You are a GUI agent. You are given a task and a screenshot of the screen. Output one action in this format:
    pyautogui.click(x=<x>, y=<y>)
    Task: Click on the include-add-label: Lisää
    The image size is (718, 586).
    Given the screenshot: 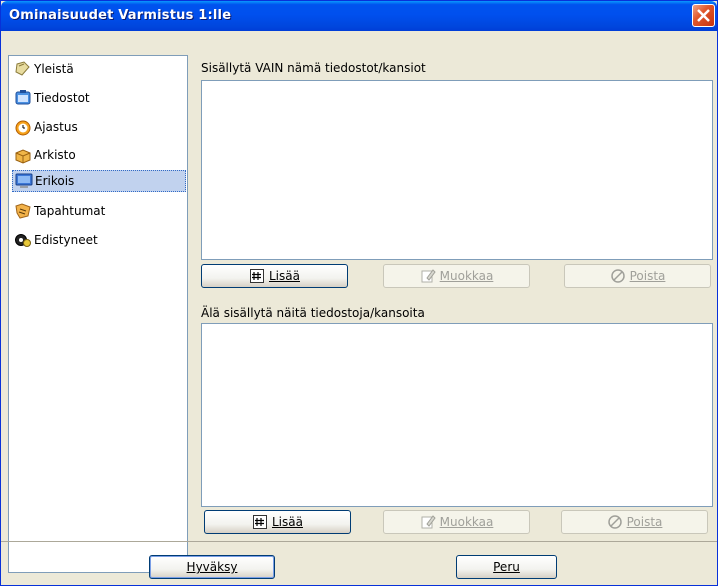 What is the action you would take?
    pyautogui.click(x=284, y=276)
    